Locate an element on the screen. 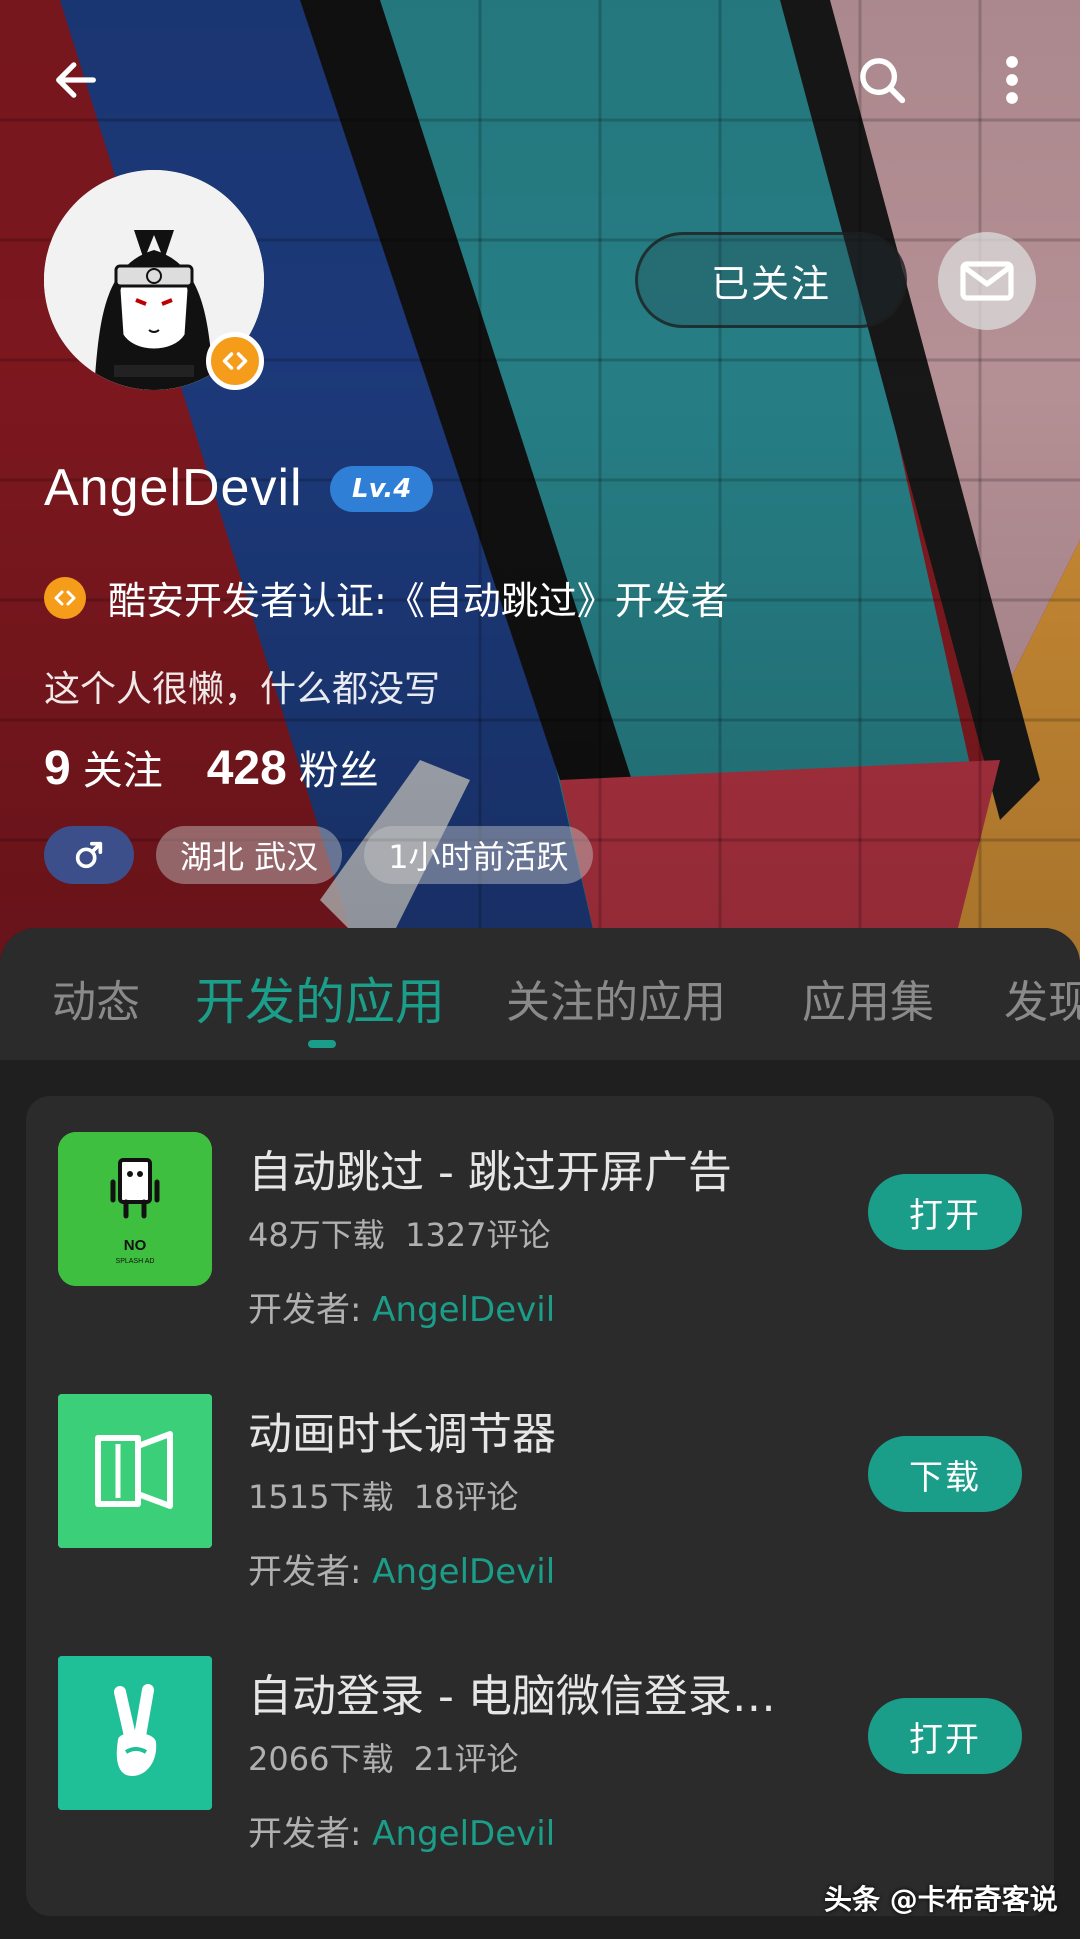 Image resolution: width=1080 pixels, height=1939 pixels. followers-count: 428 is located at coordinates (247, 768).